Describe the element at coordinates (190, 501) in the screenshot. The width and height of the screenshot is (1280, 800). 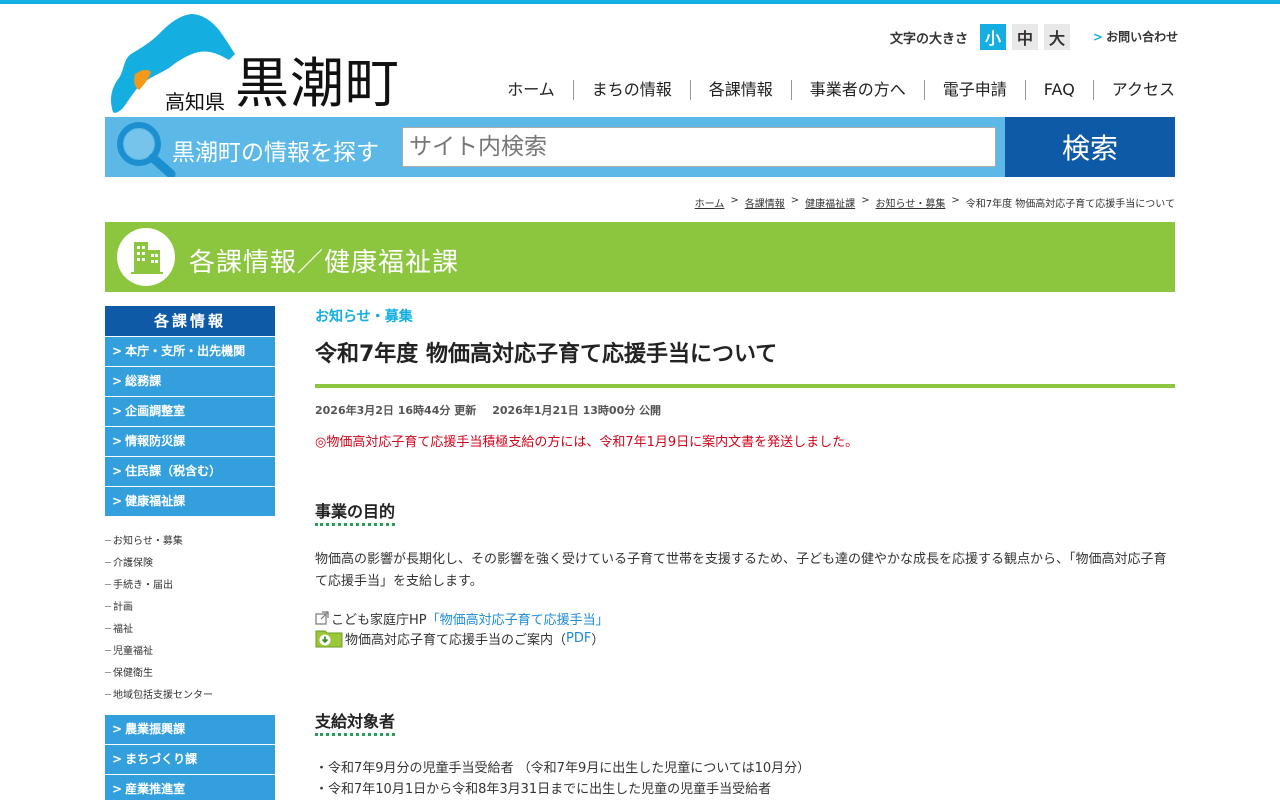
I see `sidebar-item-health-welfare: > 健康福祉課` at that location.